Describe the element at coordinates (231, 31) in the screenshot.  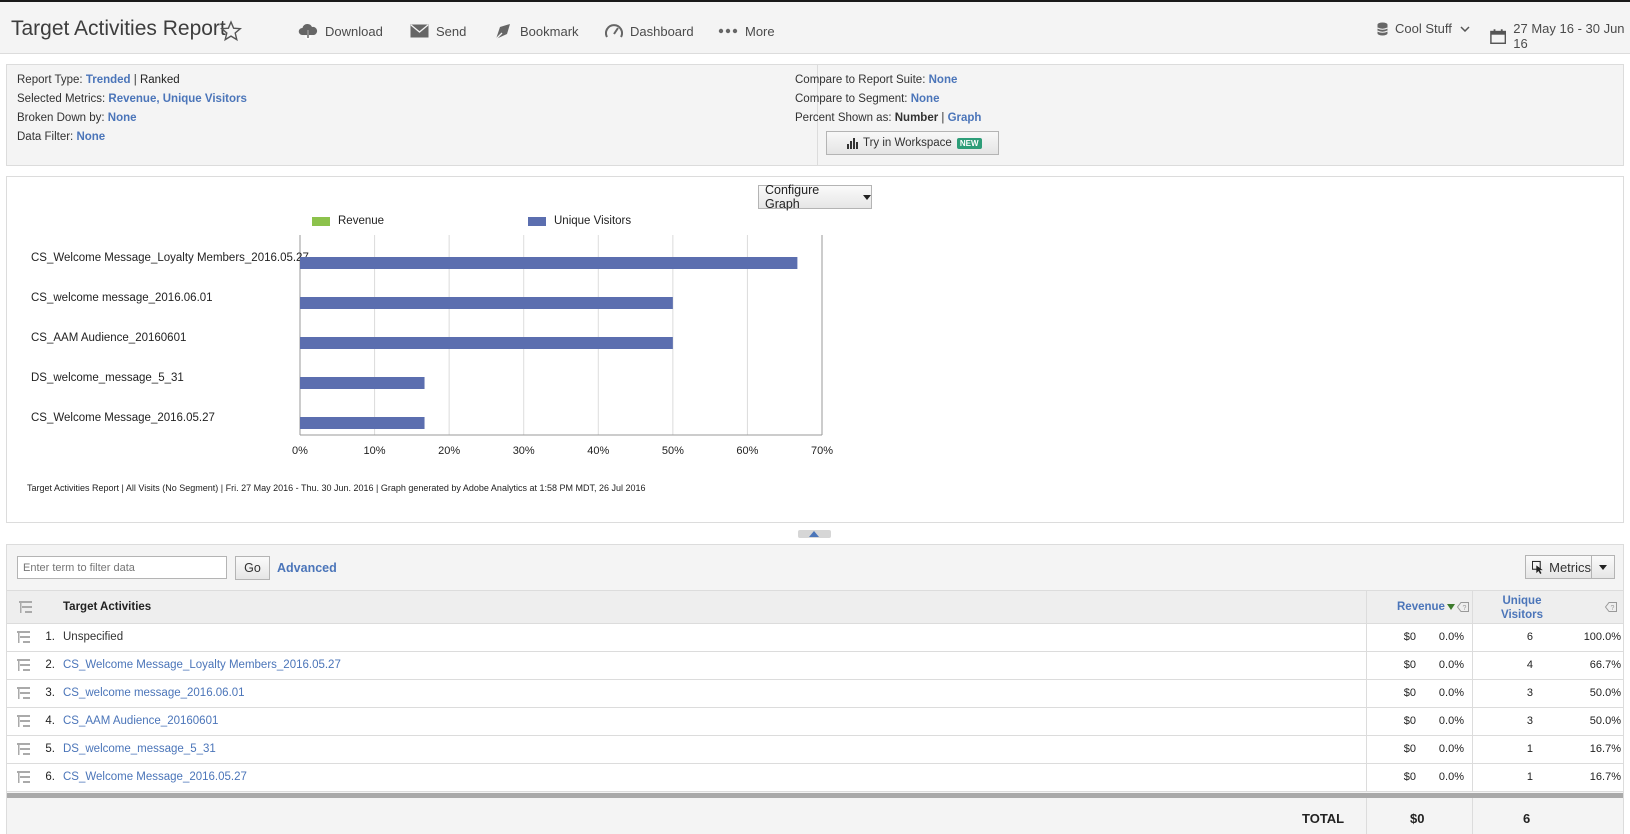
I see `favorite-star-icon` at that location.